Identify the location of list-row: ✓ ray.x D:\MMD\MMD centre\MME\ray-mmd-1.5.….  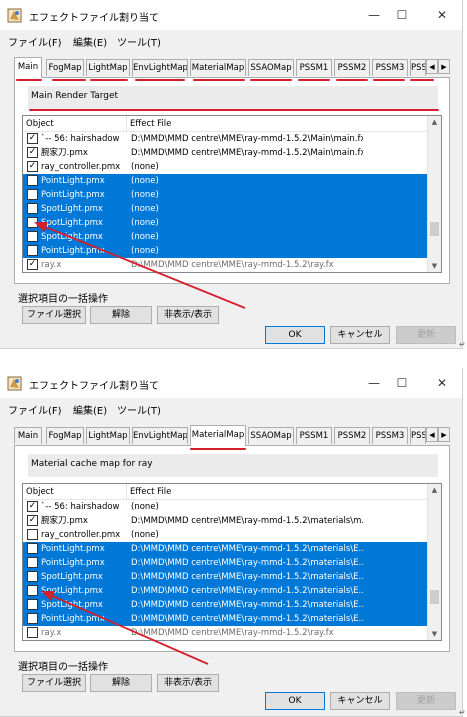
(226, 265).